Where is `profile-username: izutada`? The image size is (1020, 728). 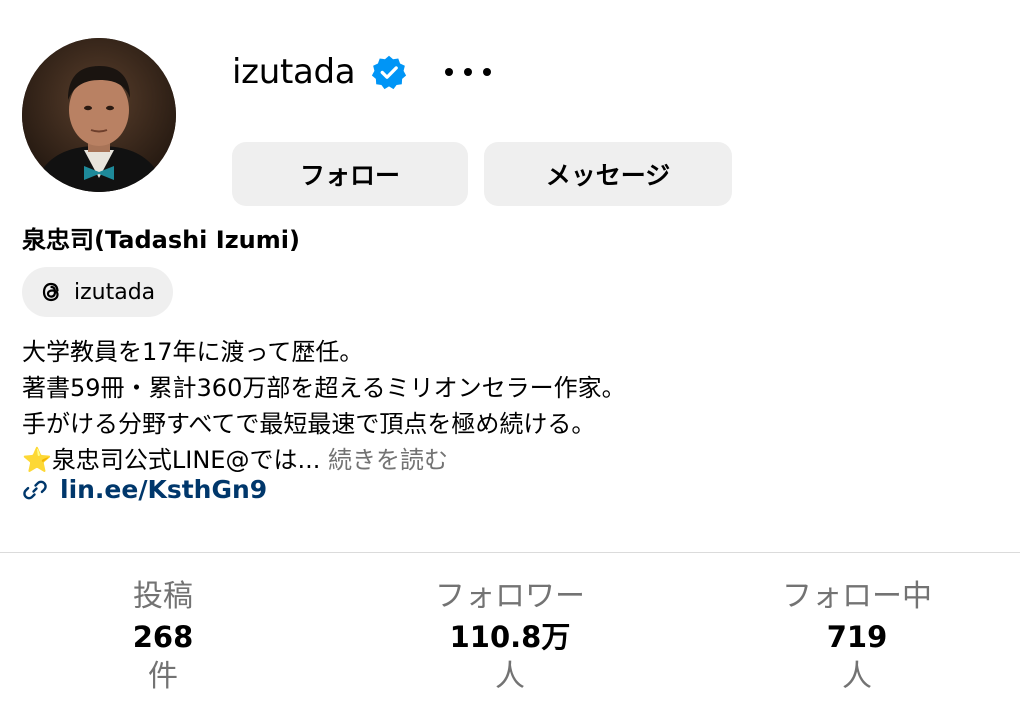 profile-username: izutada is located at coordinates (294, 72).